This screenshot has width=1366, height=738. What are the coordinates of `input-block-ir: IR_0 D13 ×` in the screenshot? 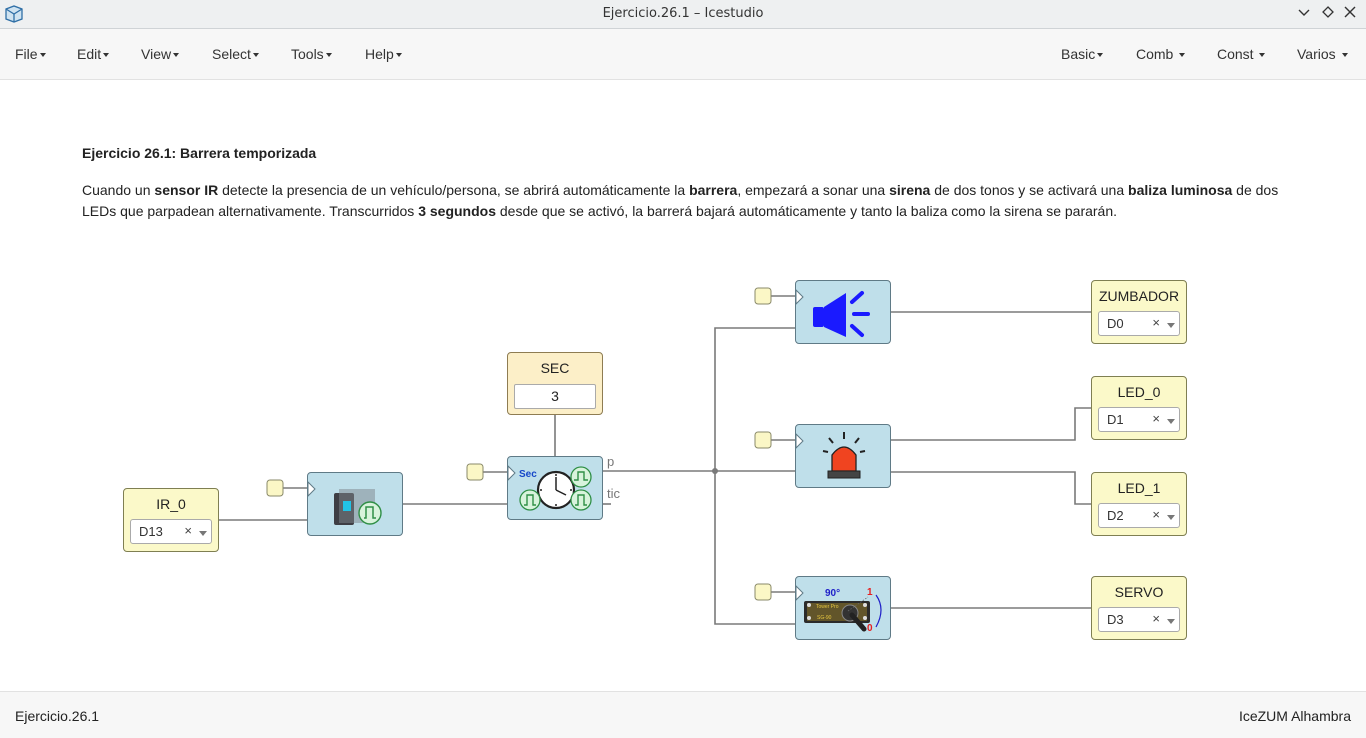 It's located at (171, 520).